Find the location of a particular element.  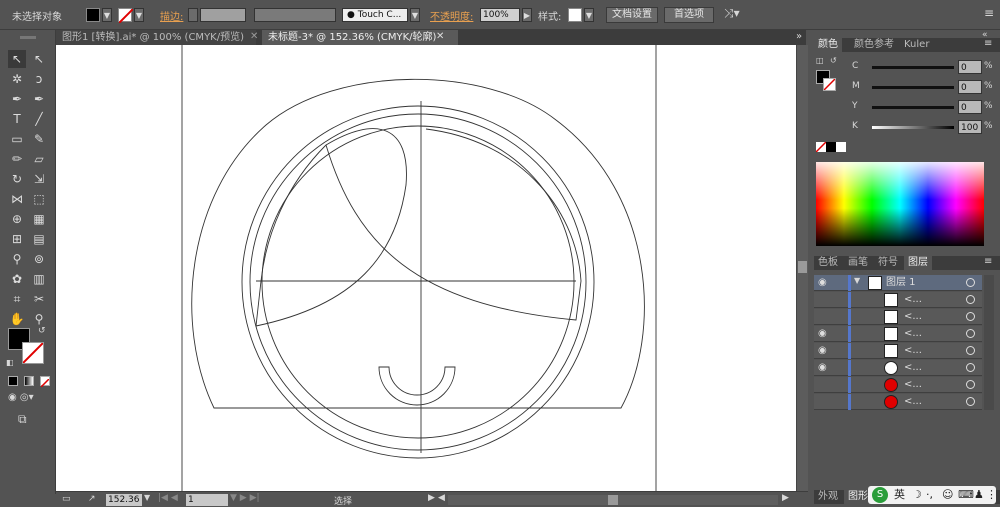

column-graph-tool-icon: ▥ is located at coordinates (39, 279).